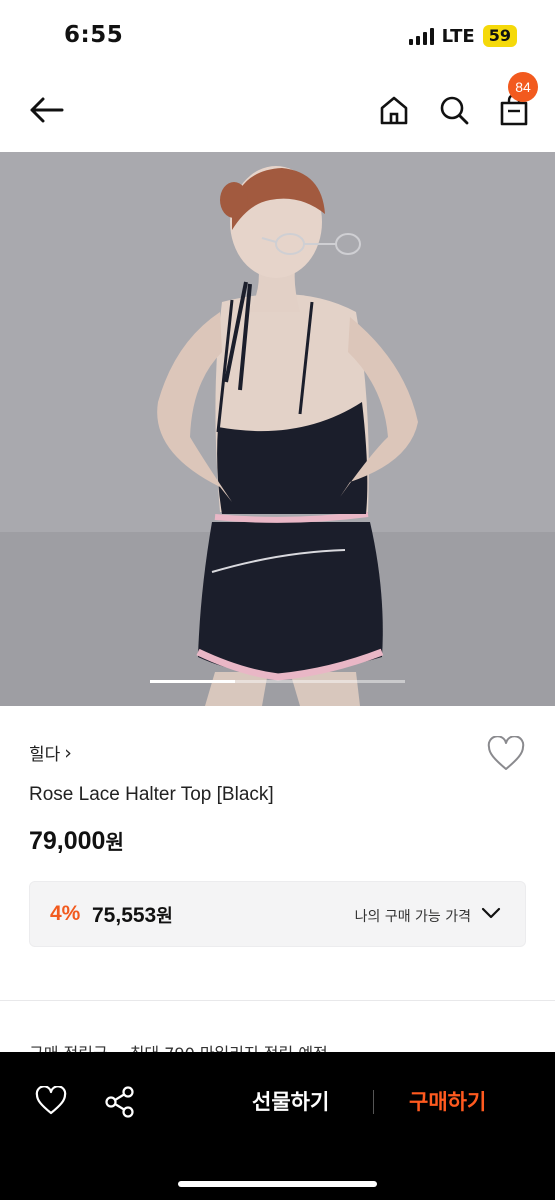 The height and width of the screenshot is (1200, 555). I want to click on bottom-action-bar: 선물하기 구매하기, so click(277, 1126).